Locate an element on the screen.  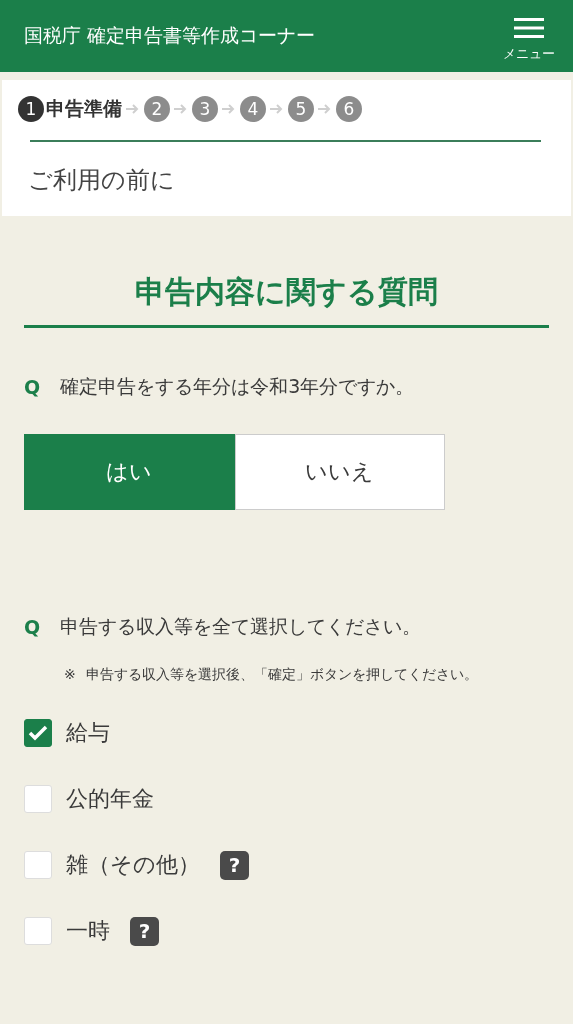
step-label: 申告準備 is located at coordinates (84, 108).